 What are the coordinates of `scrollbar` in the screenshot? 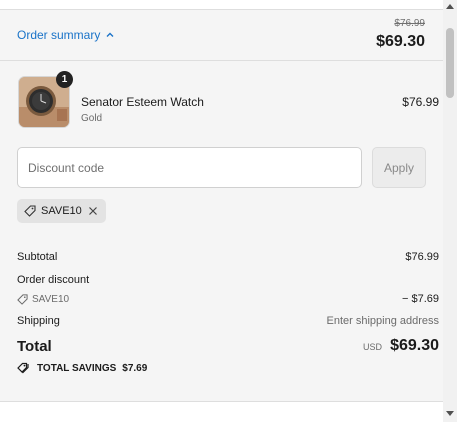 It's located at (450, 211).